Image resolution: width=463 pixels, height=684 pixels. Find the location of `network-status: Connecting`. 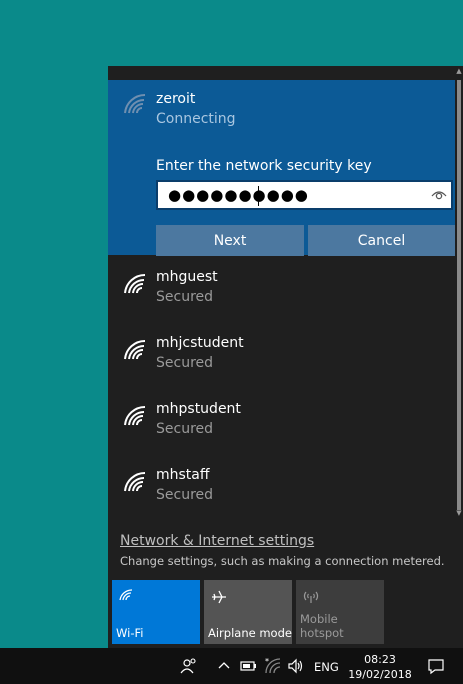

network-status: Connecting is located at coordinates (196, 119).